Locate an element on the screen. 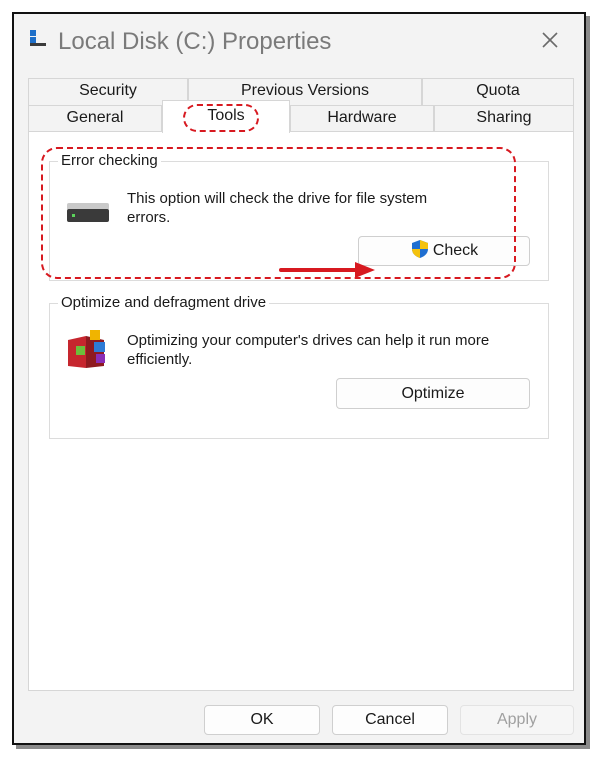 The height and width of the screenshot is (761, 600). hard-drive-icon is located at coordinates (88, 212).